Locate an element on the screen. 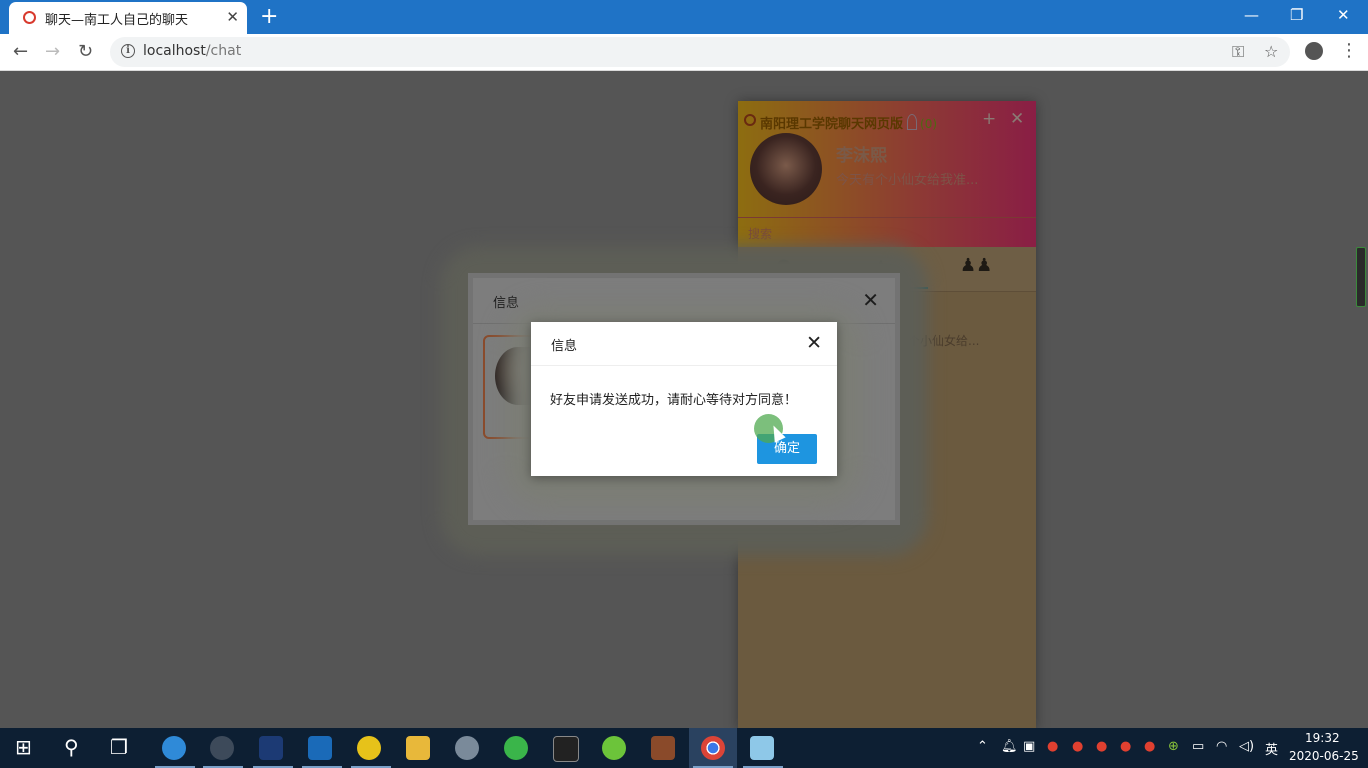 Image resolution: width=1368 pixels, height=768 pixels. key-icon: ⚿ is located at coordinates (1238, 52).